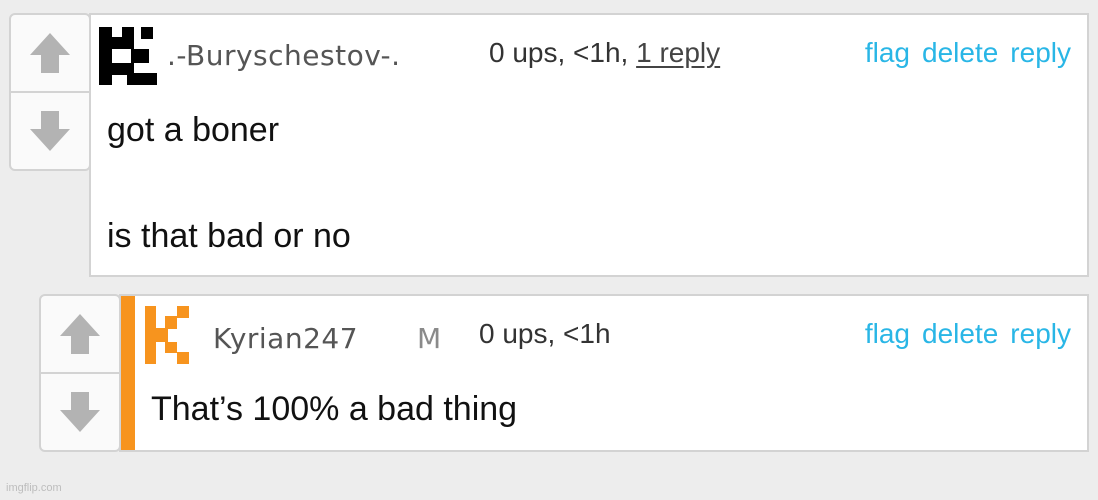 The image size is (1098, 500). What do you see at coordinates (334, 409) in the screenshot?
I see `comment-text-line: That’s 100% a bad thing` at bounding box center [334, 409].